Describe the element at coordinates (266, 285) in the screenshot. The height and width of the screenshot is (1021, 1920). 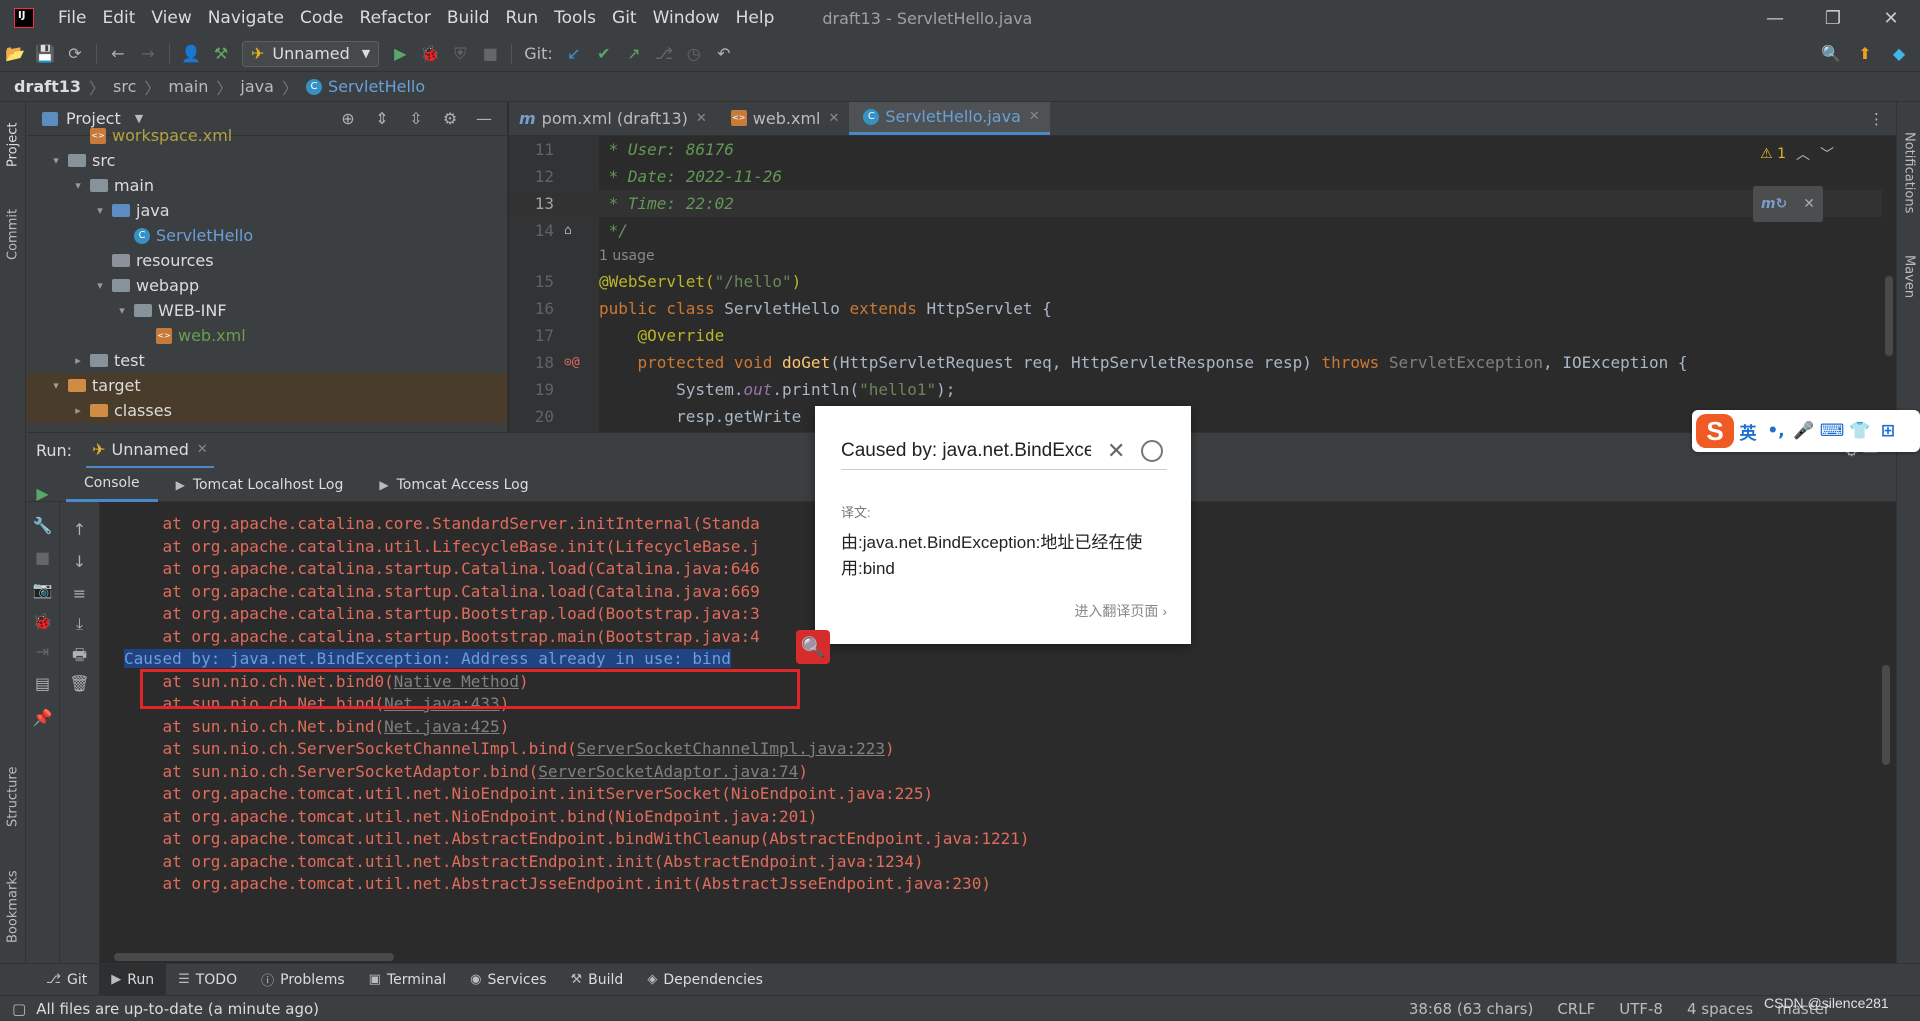
I see `tree-item: ▾ webapp` at that location.